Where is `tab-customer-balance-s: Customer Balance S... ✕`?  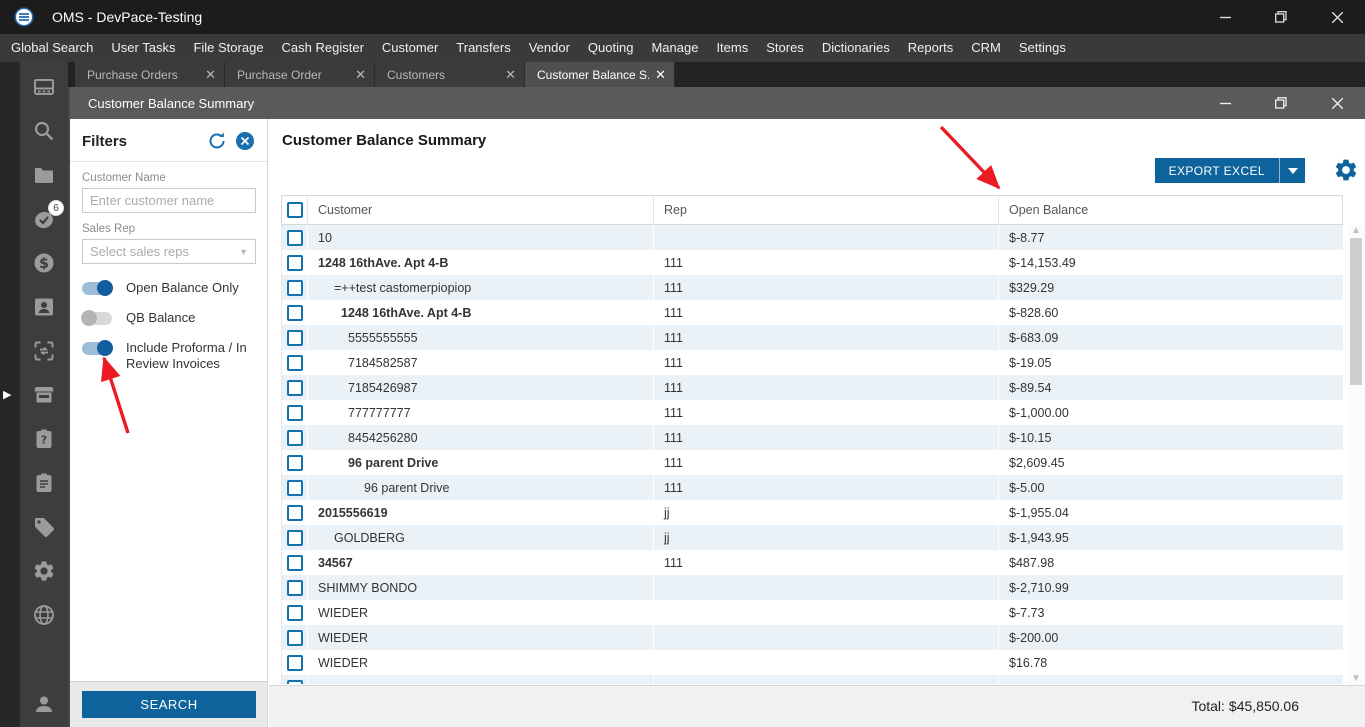 tab-customer-balance-s: Customer Balance S... ✕ is located at coordinates (600, 74).